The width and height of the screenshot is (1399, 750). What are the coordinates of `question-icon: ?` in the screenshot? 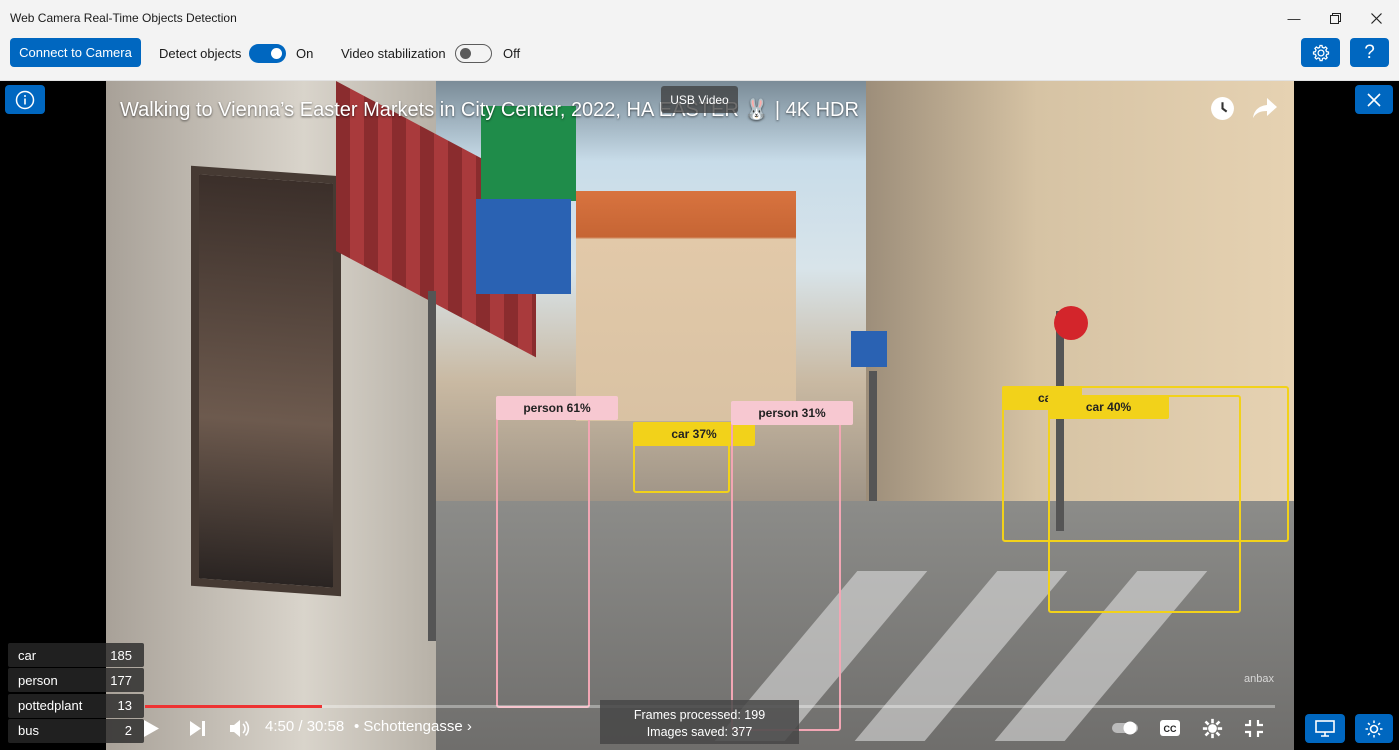 It's located at (1369, 52).